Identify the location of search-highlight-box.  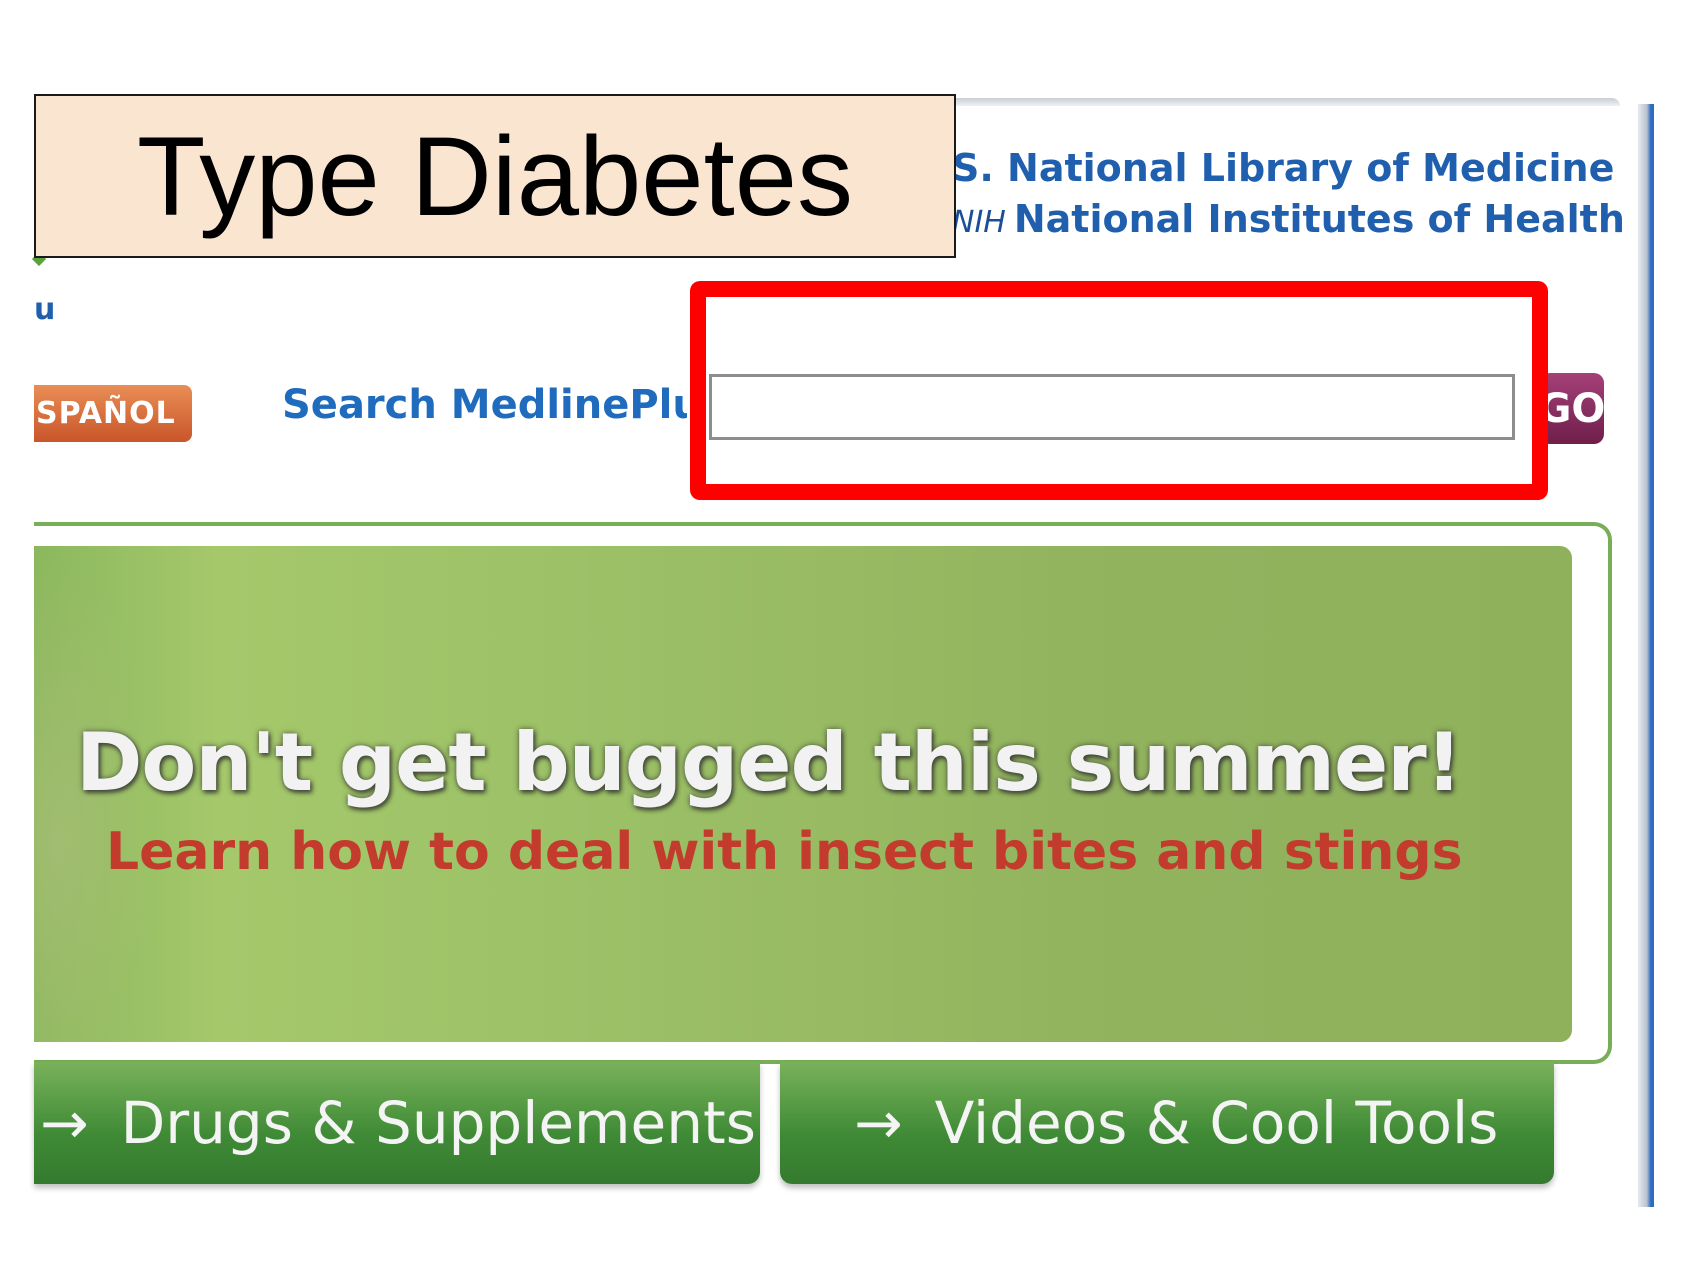
(1119, 390).